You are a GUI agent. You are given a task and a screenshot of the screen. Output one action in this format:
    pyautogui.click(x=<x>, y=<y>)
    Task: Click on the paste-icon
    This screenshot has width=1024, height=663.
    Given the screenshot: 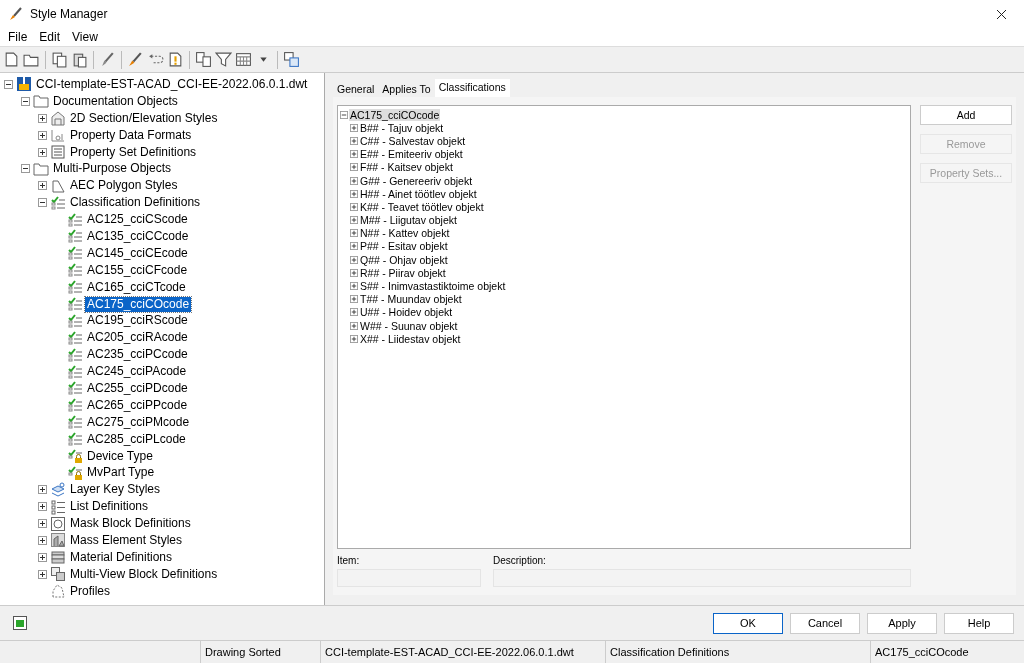 What is the action you would take?
    pyautogui.click(x=79, y=59)
    